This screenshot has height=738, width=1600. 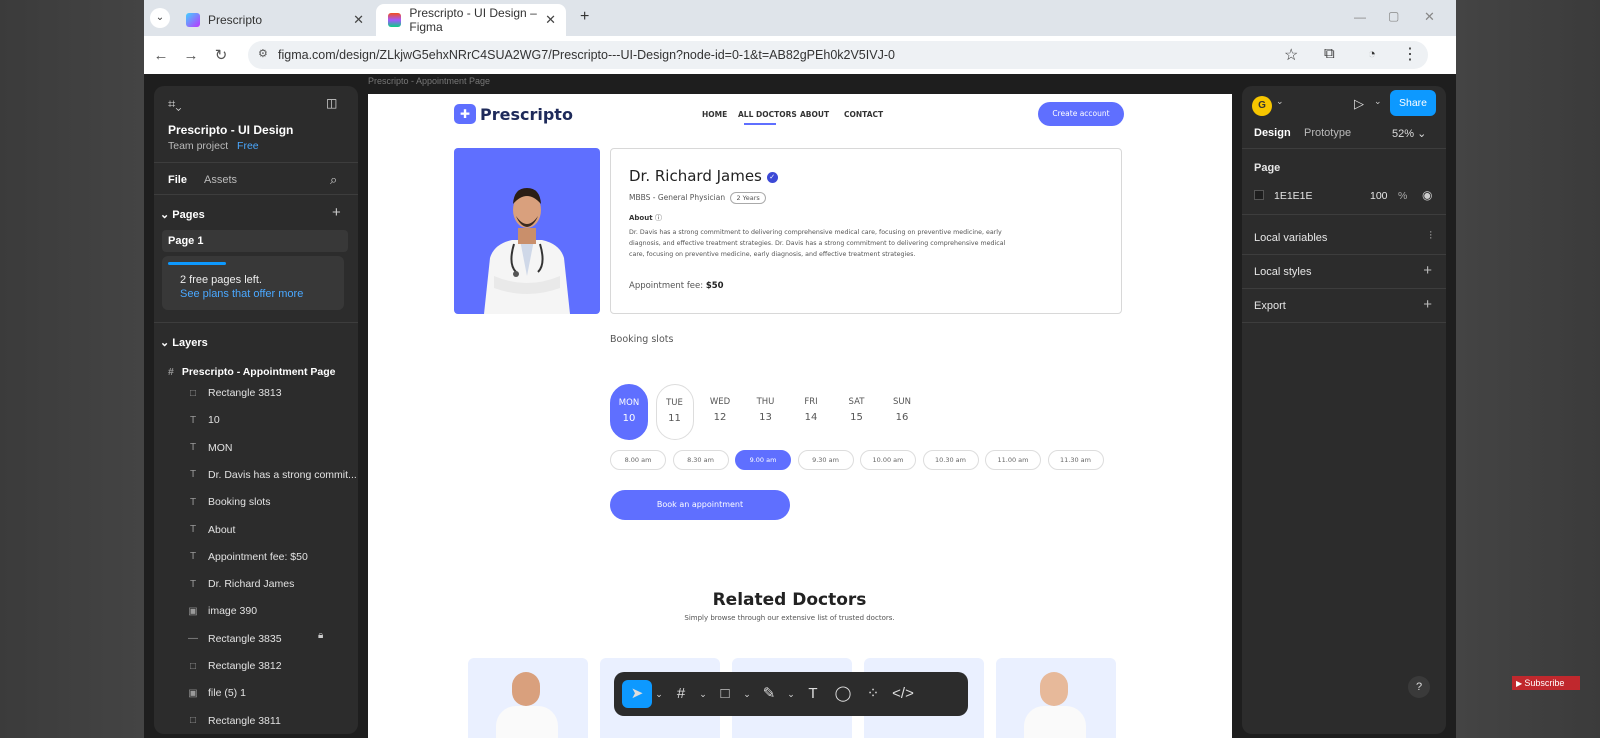 What do you see at coordinates (1372, 53) in the screenshot?
I see `profile-icon: ◔` at bounding box center [1372, 53].